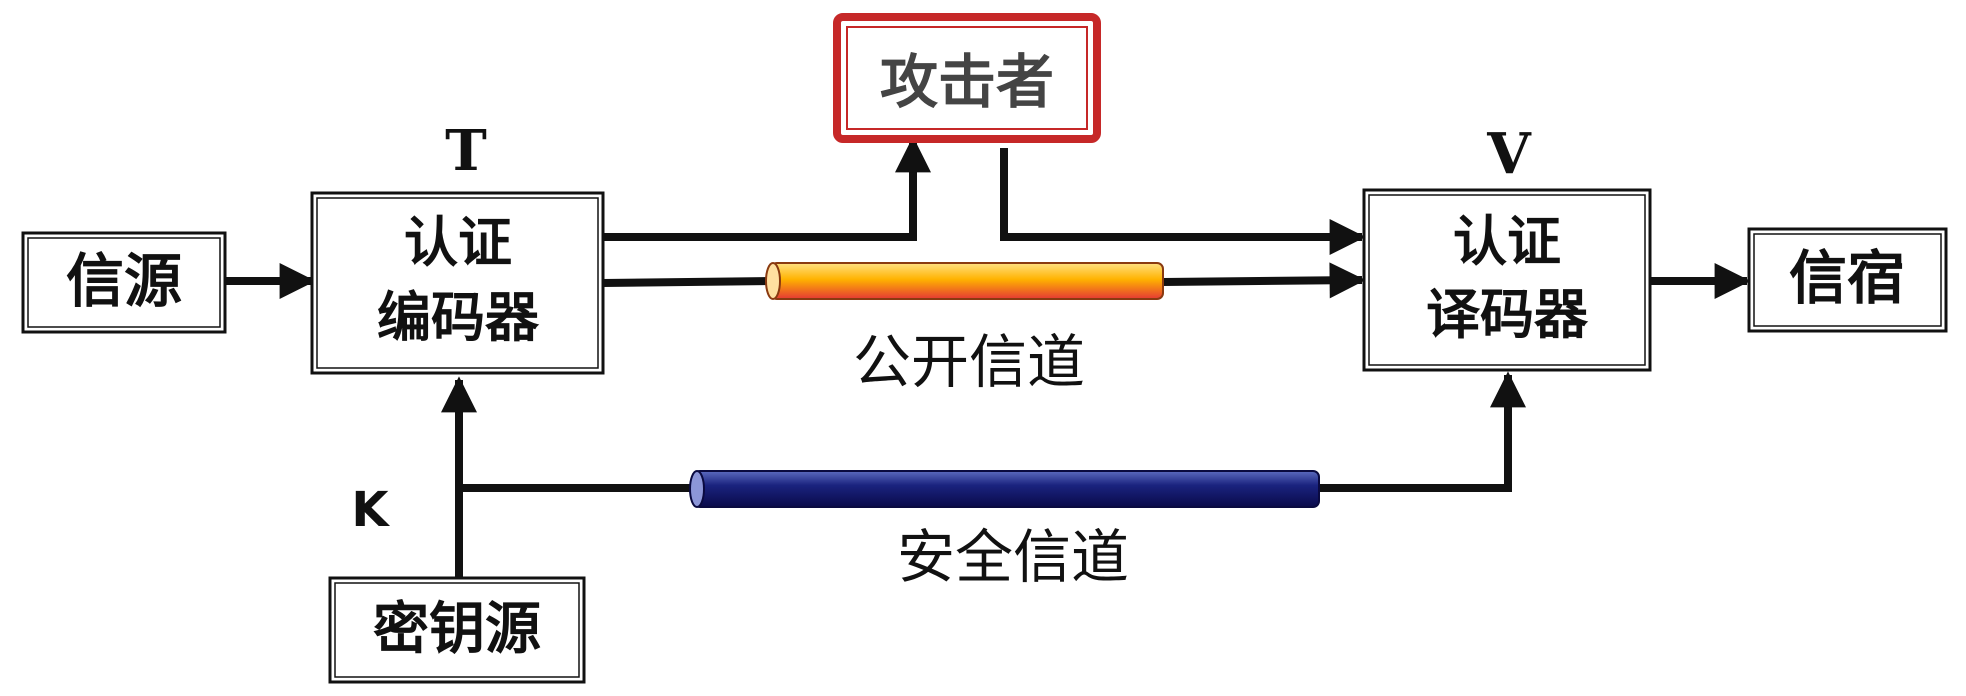 The image size is (1966, 696). Describe the element at coordinates (457, 283) in the screenshot. I see `encoder-box: 认证 编码器` at that location.